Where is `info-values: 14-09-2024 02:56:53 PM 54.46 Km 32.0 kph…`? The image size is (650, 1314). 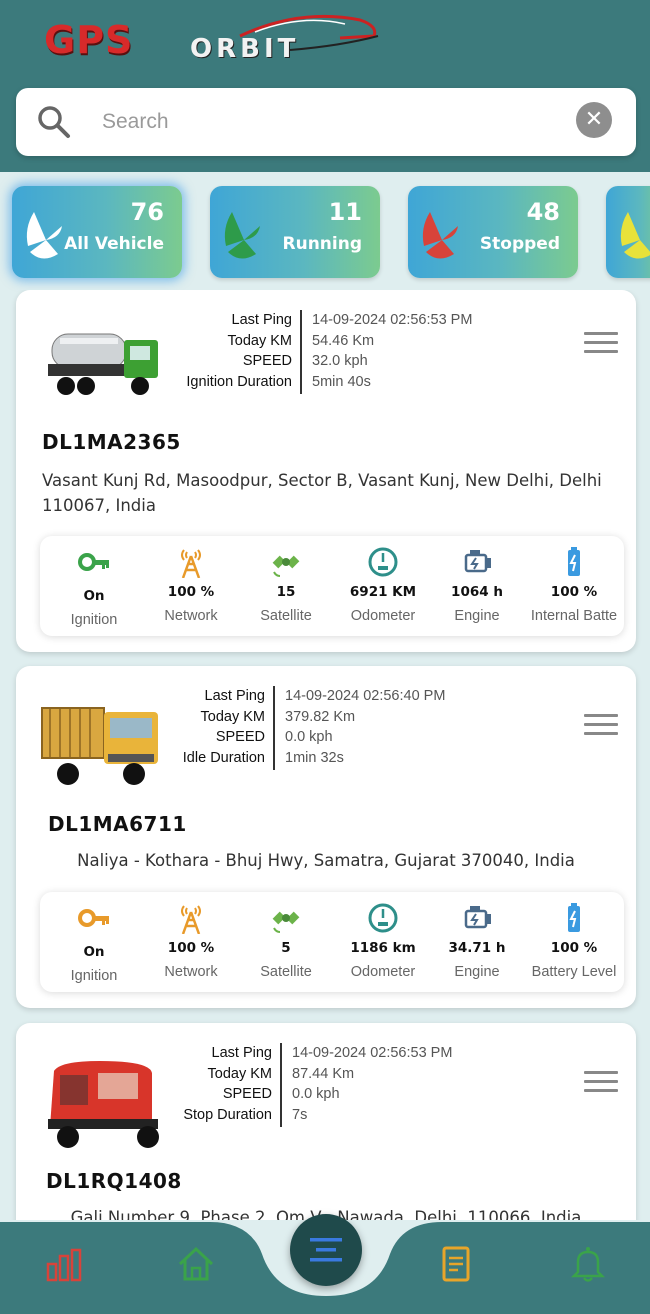 info-values: 14-09-2024 02:56:53 PM 54.46 Km 32.0 kph… is located at coordinates (392, 351).